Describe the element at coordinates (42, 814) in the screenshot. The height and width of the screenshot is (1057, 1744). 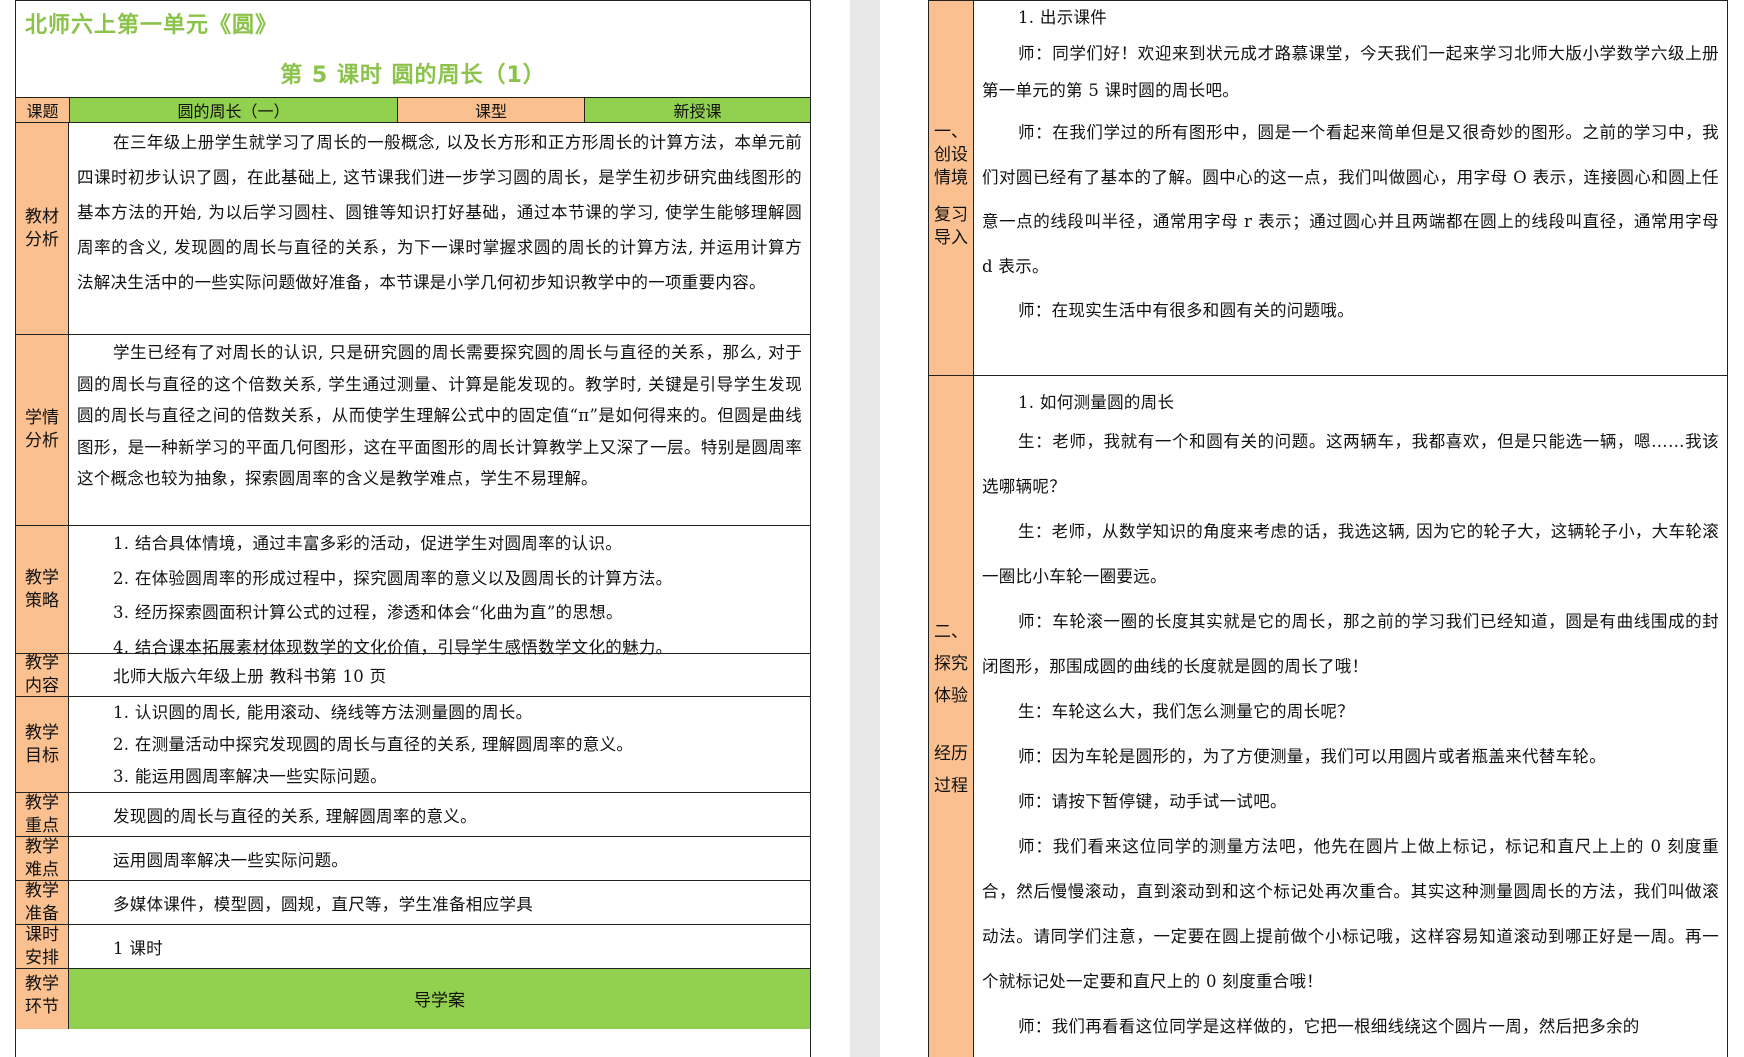
I see `key-point-label: 教学 重点` at that location.